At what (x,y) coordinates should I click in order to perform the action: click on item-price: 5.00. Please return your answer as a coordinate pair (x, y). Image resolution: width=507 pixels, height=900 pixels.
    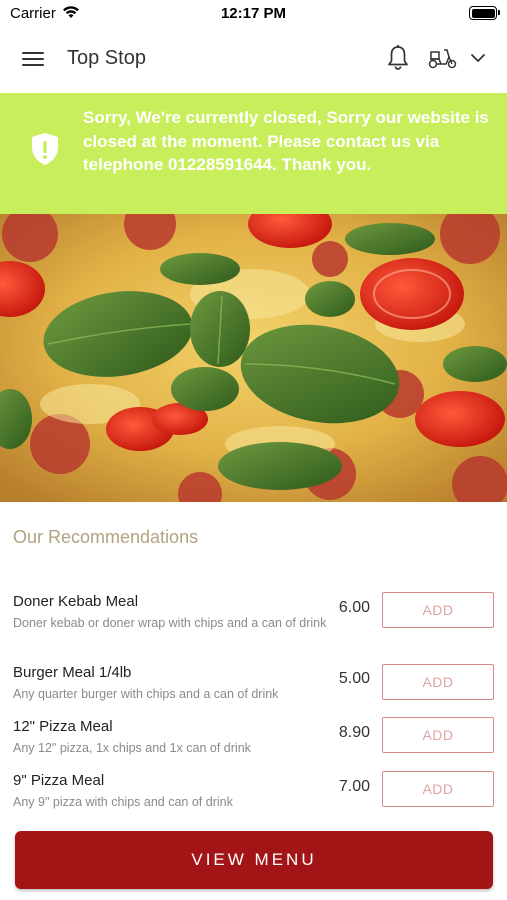
    Looking at the image, I should click on (354, 678).